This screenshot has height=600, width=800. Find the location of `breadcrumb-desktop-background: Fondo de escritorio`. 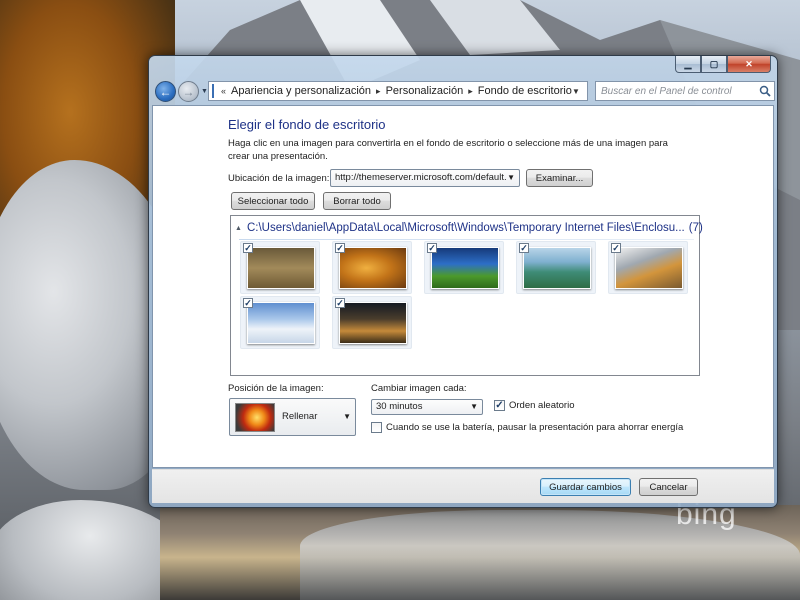

breadcrumb-desktop-background: Fondo de escritorio is located at coordinates (525, 91).